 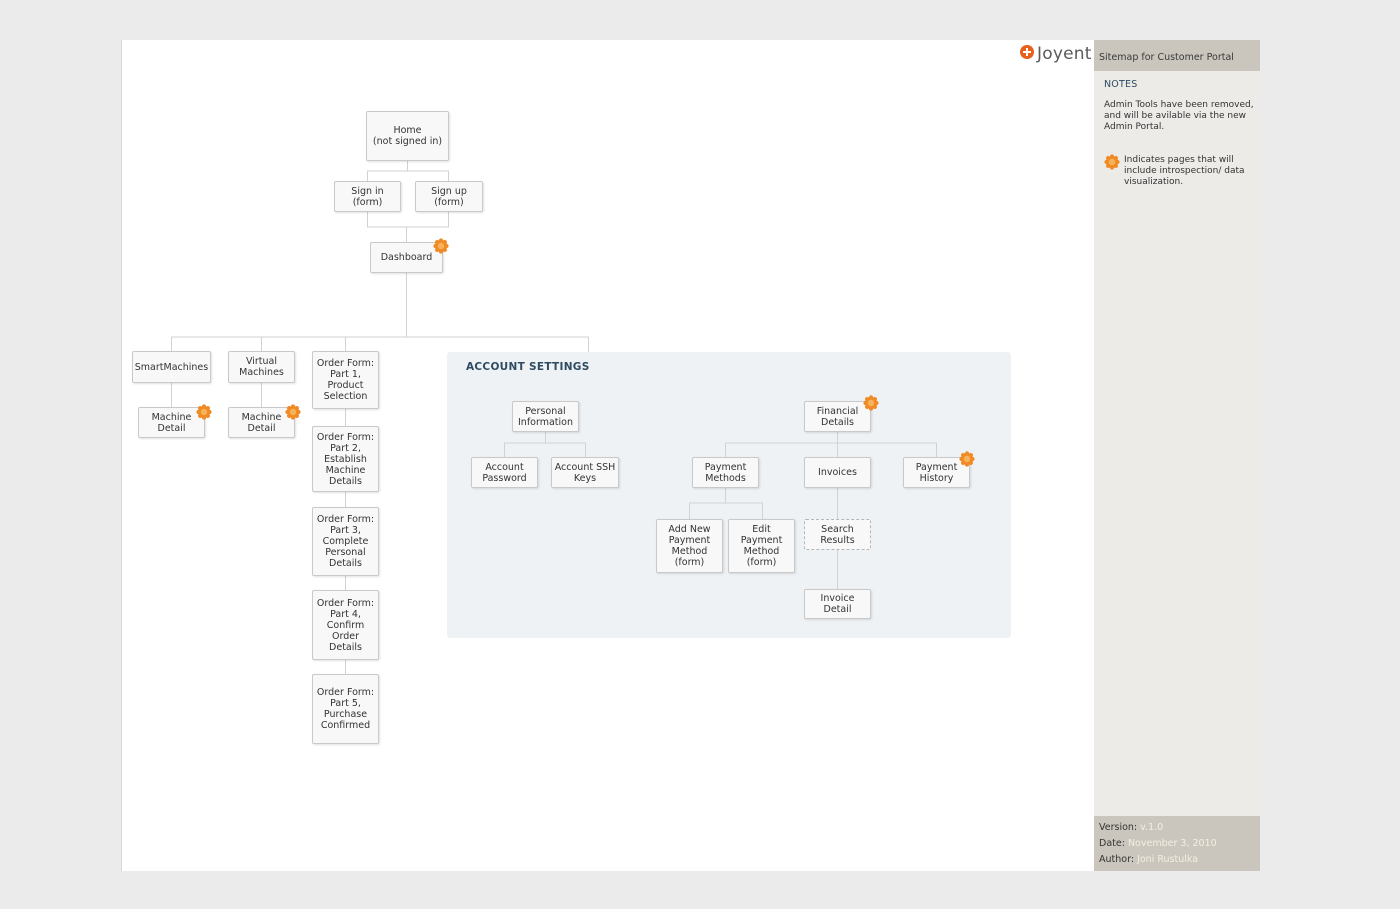 I want to click on connector-financial-children, so click(x=781, y=444).